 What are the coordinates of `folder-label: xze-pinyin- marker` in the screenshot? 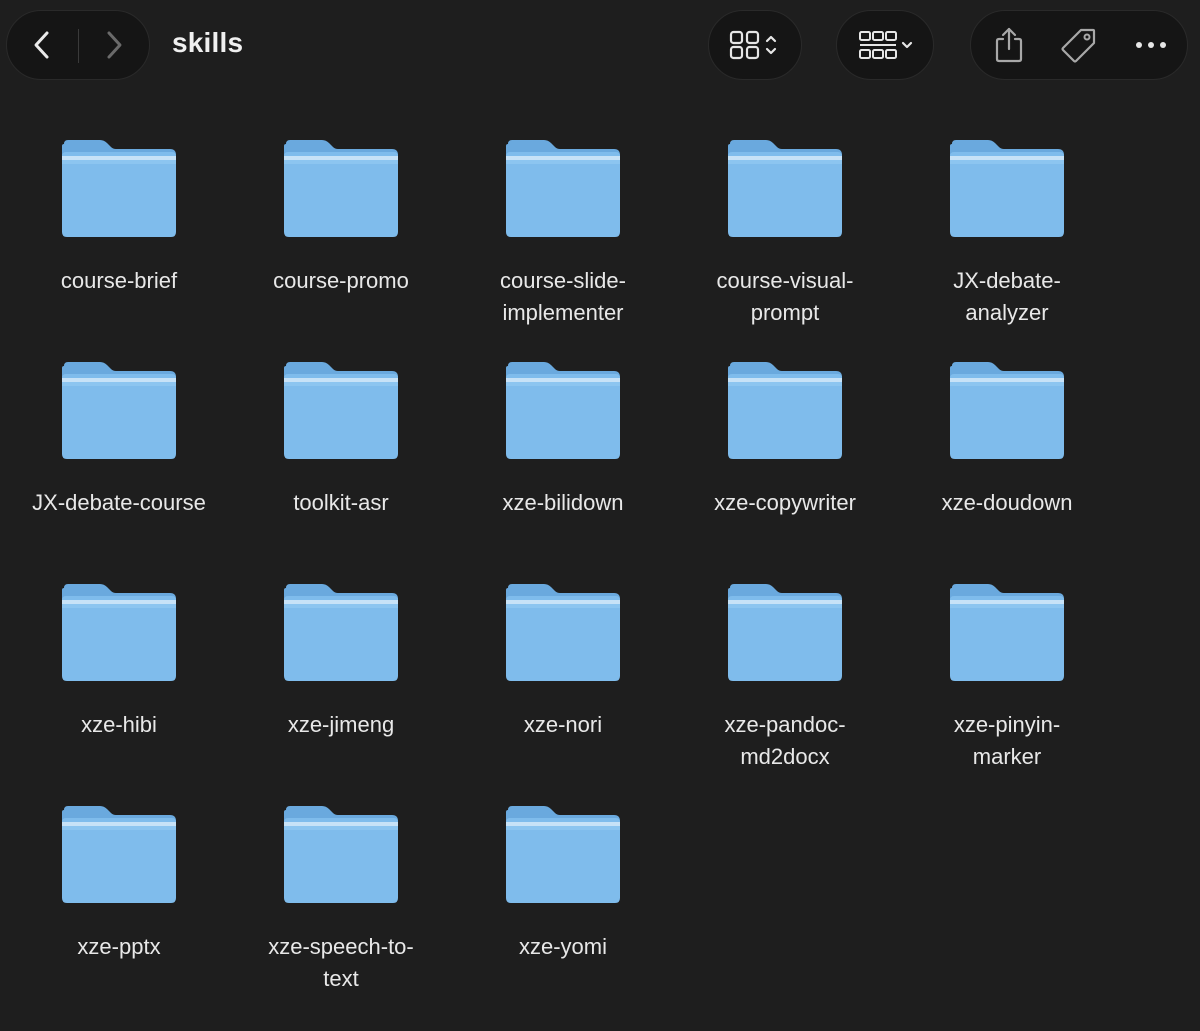 It's located at (1007, 740).